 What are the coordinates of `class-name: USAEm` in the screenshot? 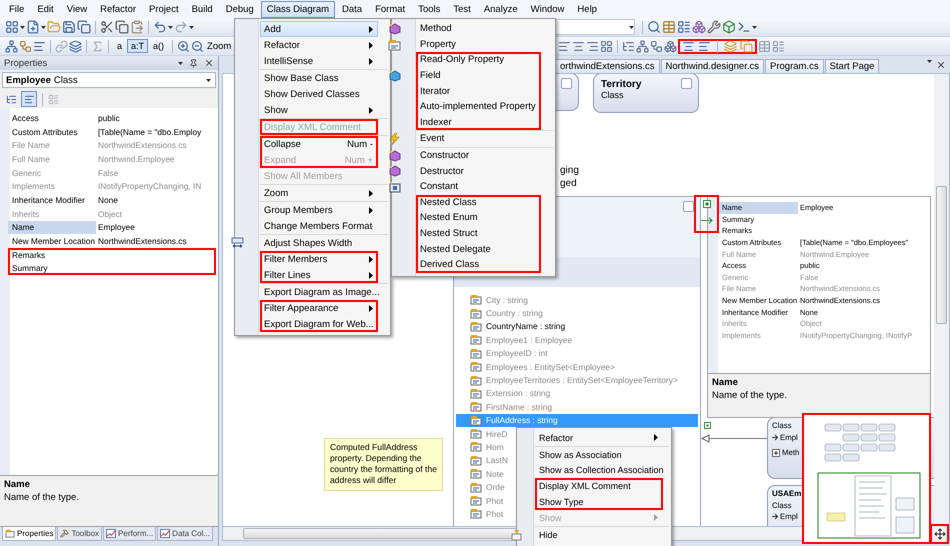 It's located at (787, 494).